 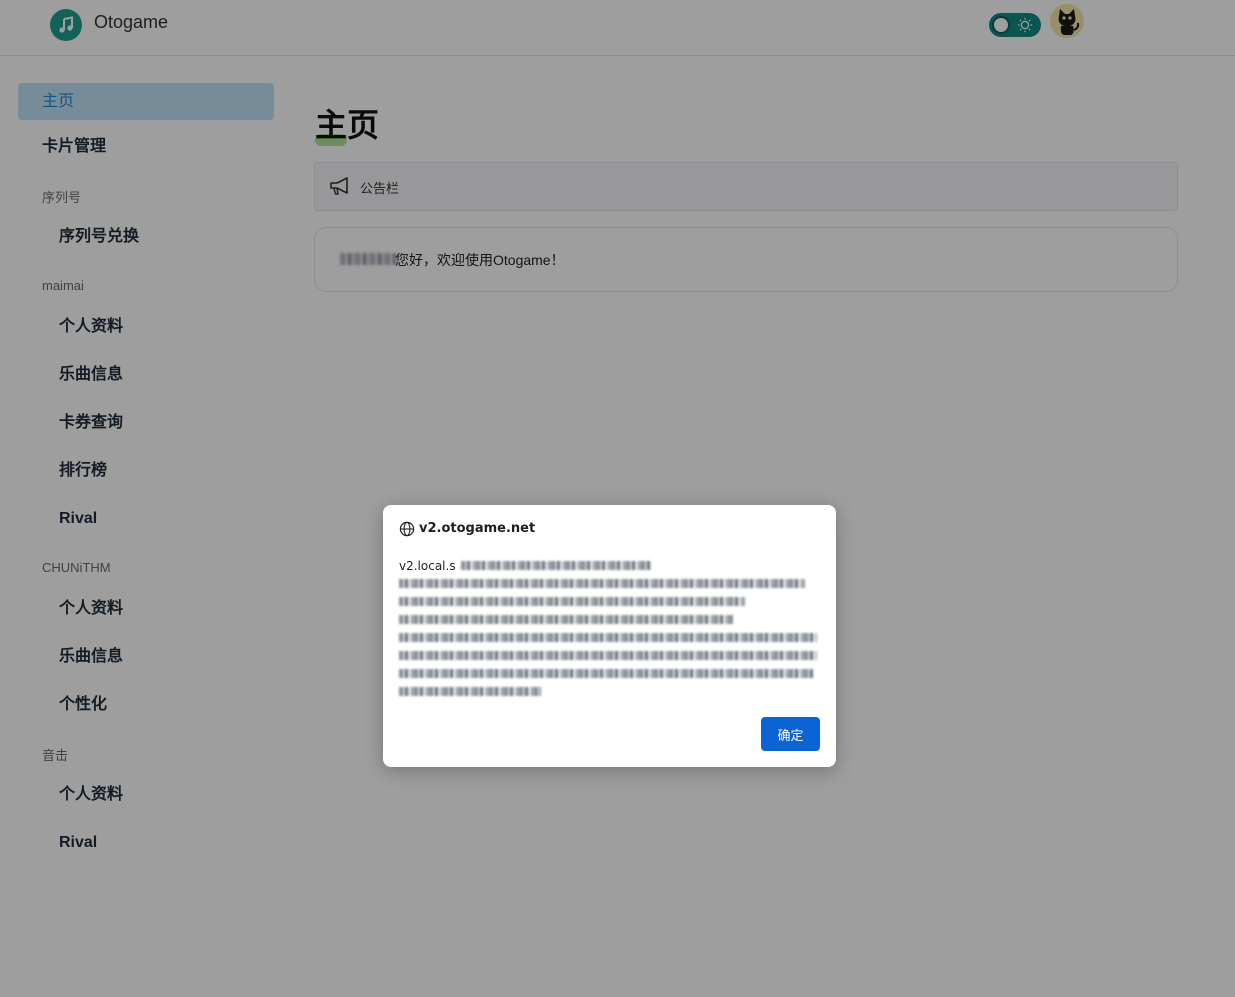 I want to click on dialog-message-start: v2.local.s, so click(x=427, y=566).